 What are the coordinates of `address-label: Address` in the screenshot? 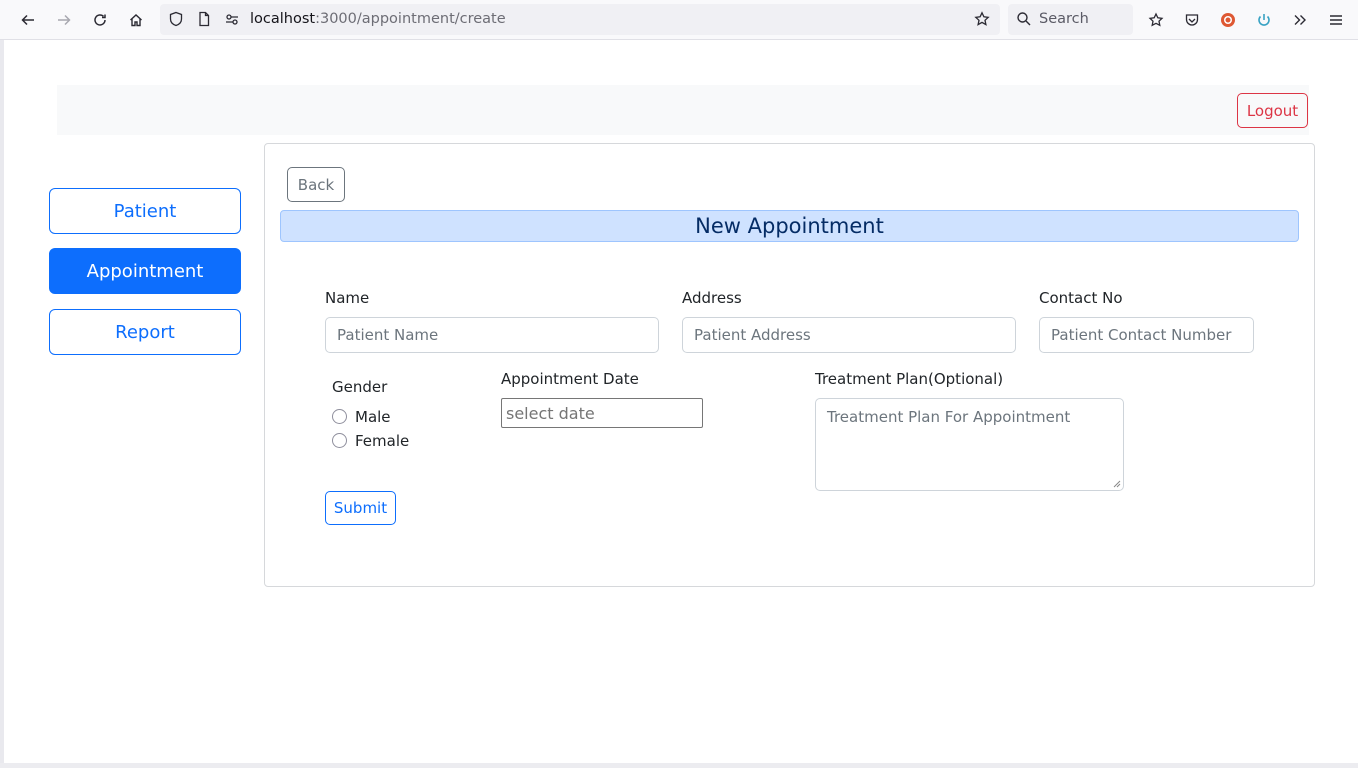 It's located at (712, 298).